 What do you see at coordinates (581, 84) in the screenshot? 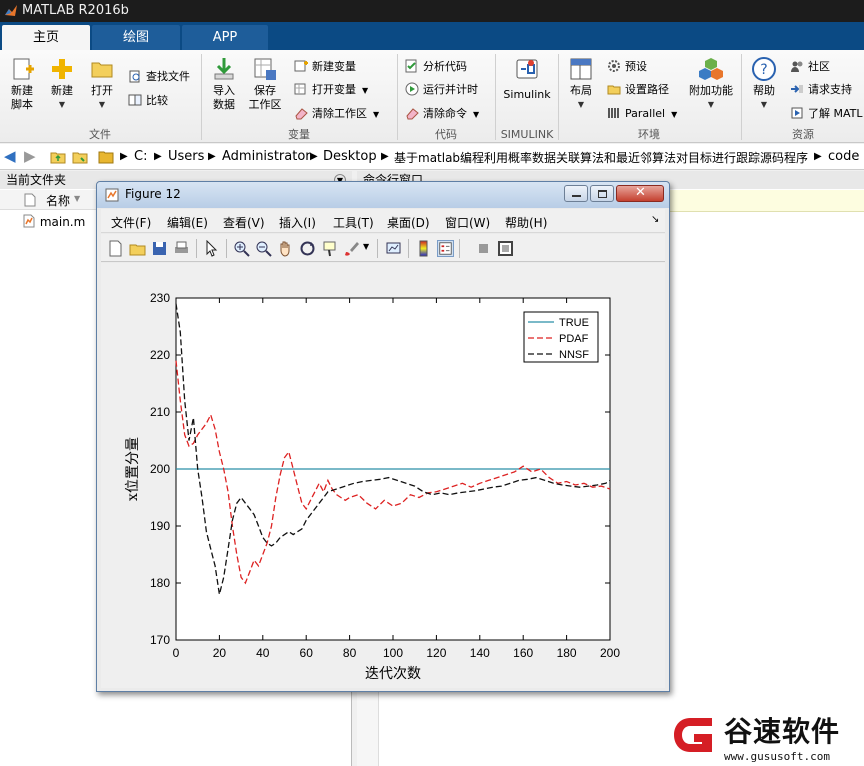
I see `layout-button: 布局 ▼` at bounding box center [581, 84].